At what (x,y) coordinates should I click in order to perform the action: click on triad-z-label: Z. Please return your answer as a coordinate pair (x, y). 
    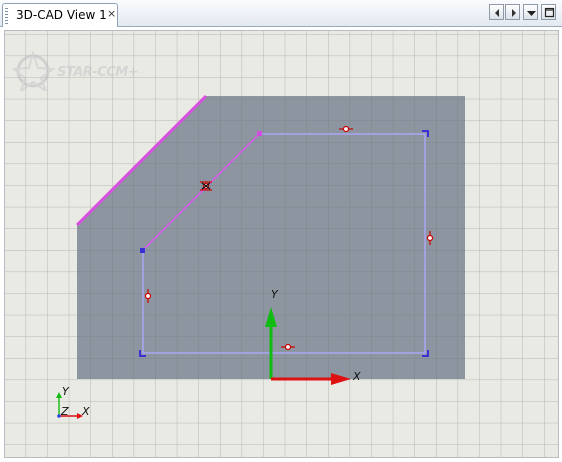
    Looking at the image, I should click on (64, 411).